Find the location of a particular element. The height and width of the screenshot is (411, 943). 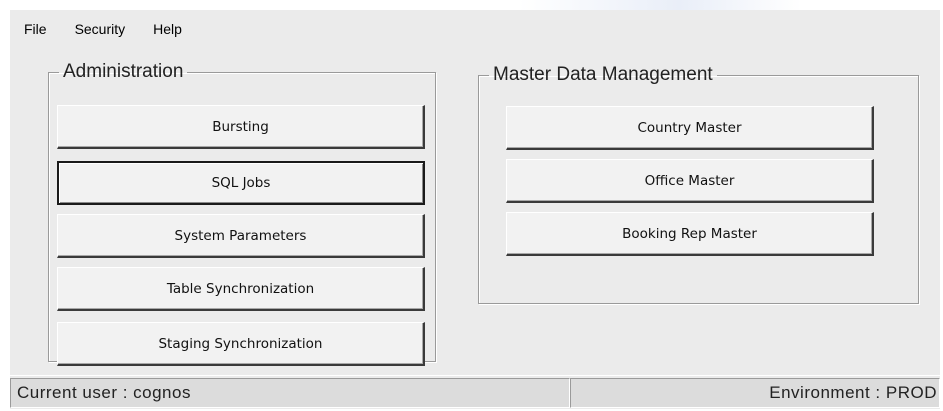

page-background is located at coordinates (471, 5).